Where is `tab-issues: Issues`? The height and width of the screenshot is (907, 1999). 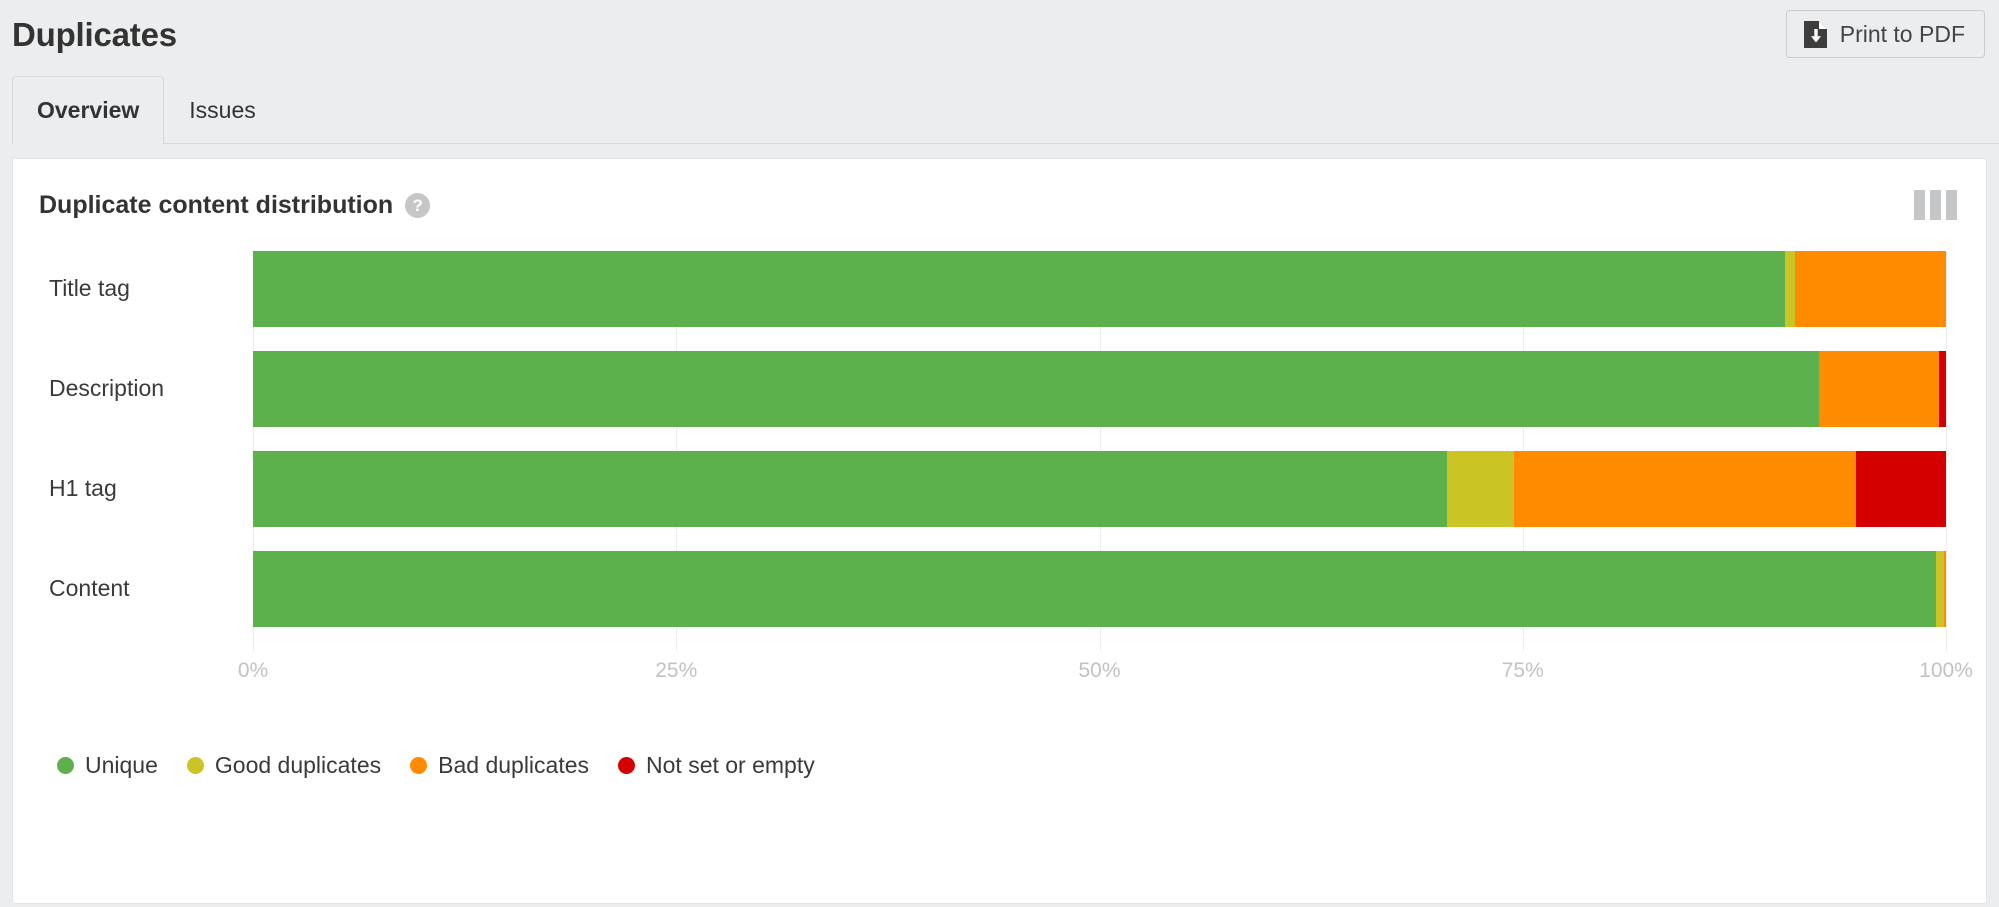 tab-issues: Issues is located at coordinates (222, 110).